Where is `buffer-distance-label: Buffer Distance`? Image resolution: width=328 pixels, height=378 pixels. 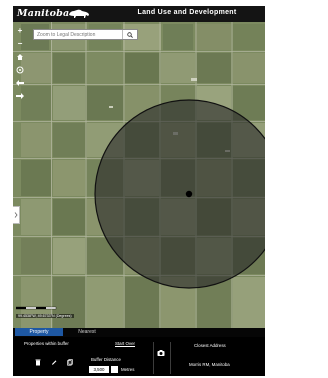 buffer-distance-label: Buffer Distance is located at coordinates (106, 359).